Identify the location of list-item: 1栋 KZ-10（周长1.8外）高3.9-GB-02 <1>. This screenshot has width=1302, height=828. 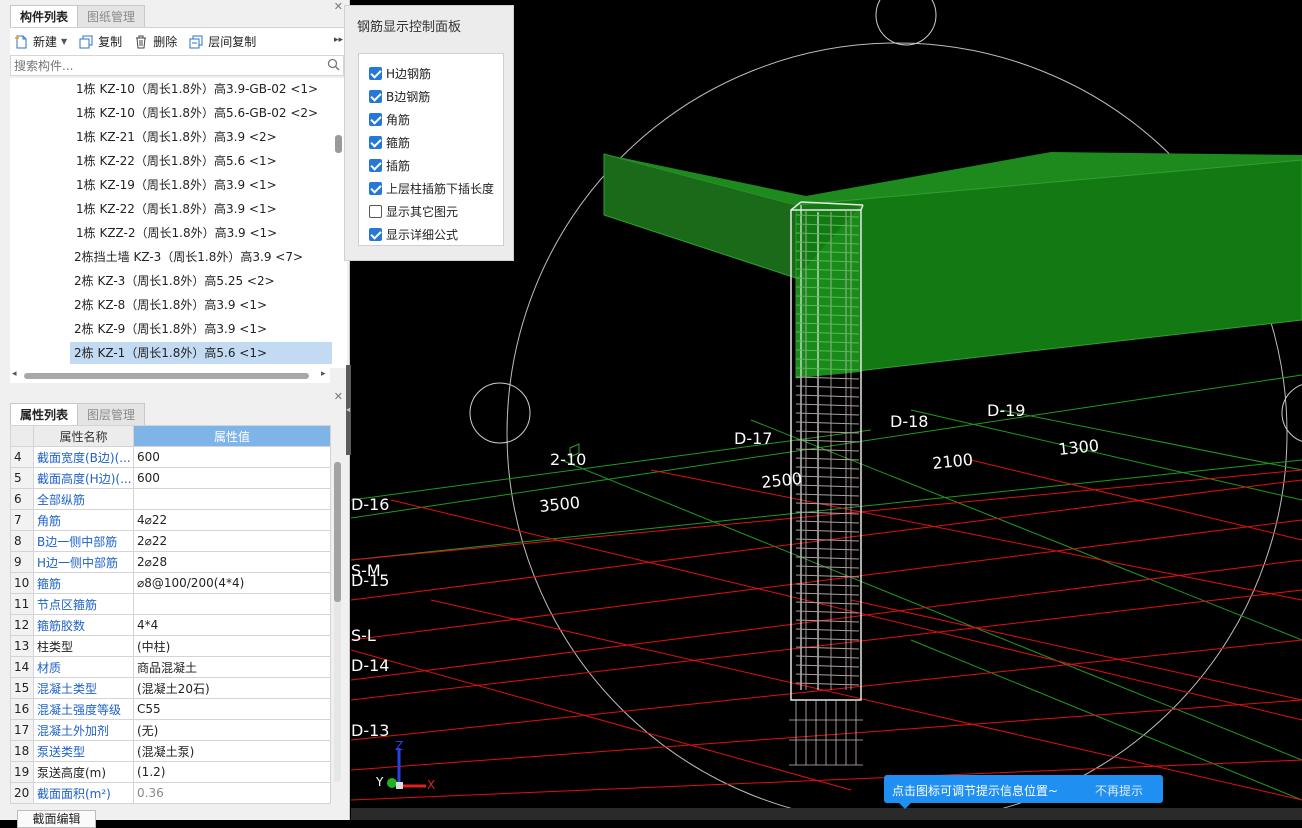
(195, 89).